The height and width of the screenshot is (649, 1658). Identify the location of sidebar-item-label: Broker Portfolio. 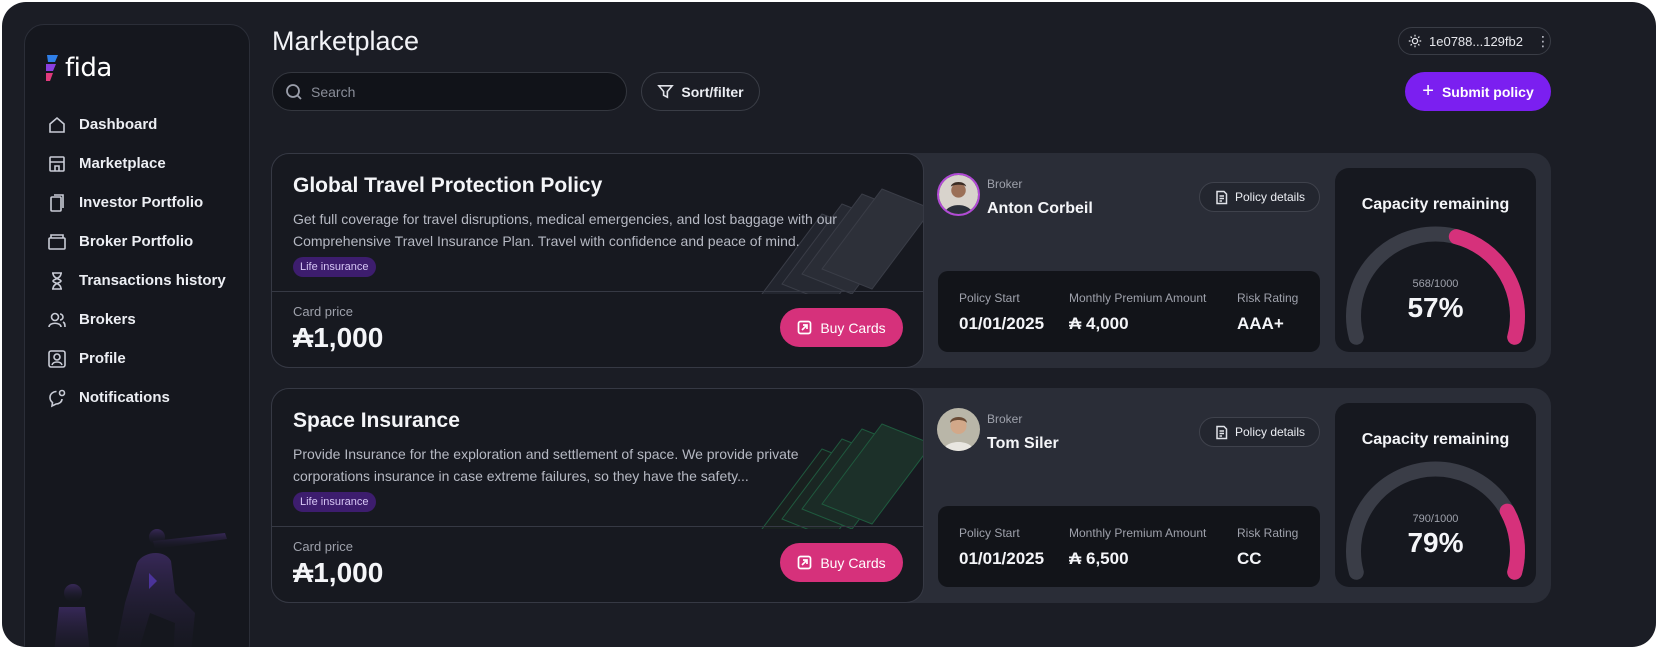
(136, 241).